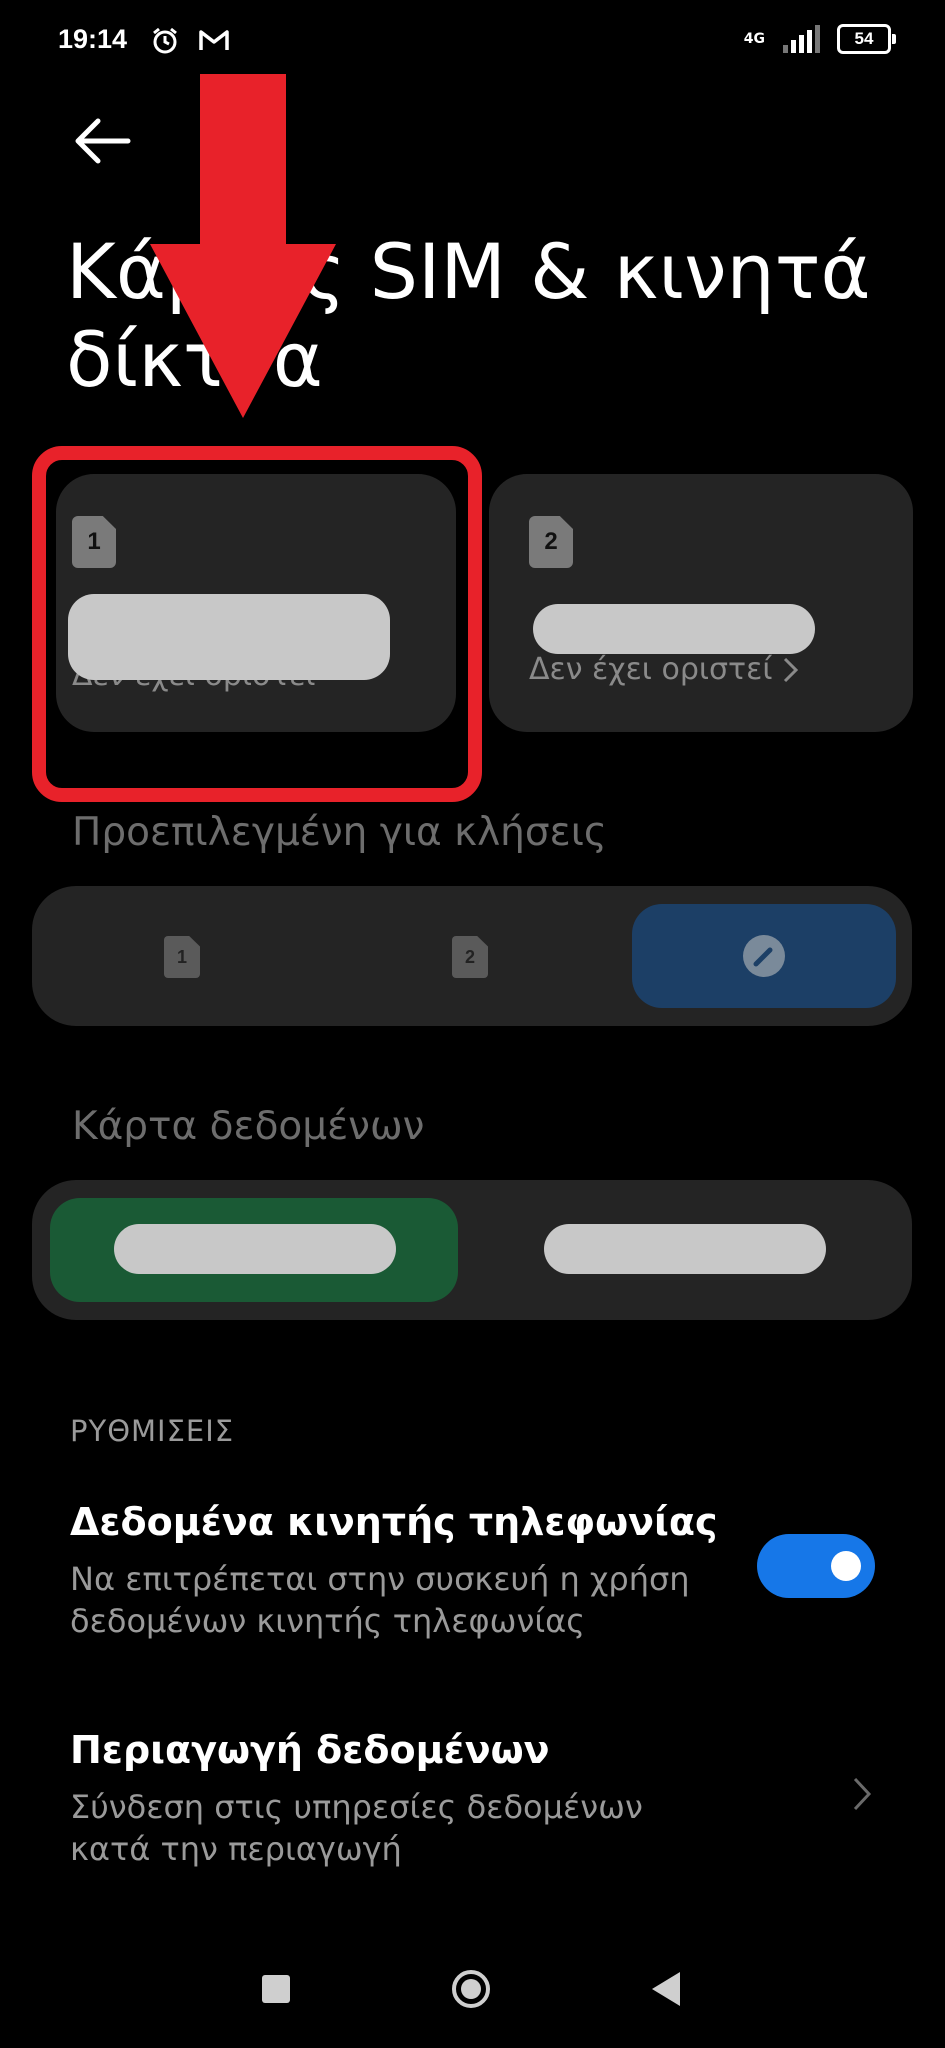 The width and height of the screenshot is (945, 2048). What do you see at coordinates (754, 39) in the screenshot?
I see `network-type: 4G` at bounding box center [754, 39].